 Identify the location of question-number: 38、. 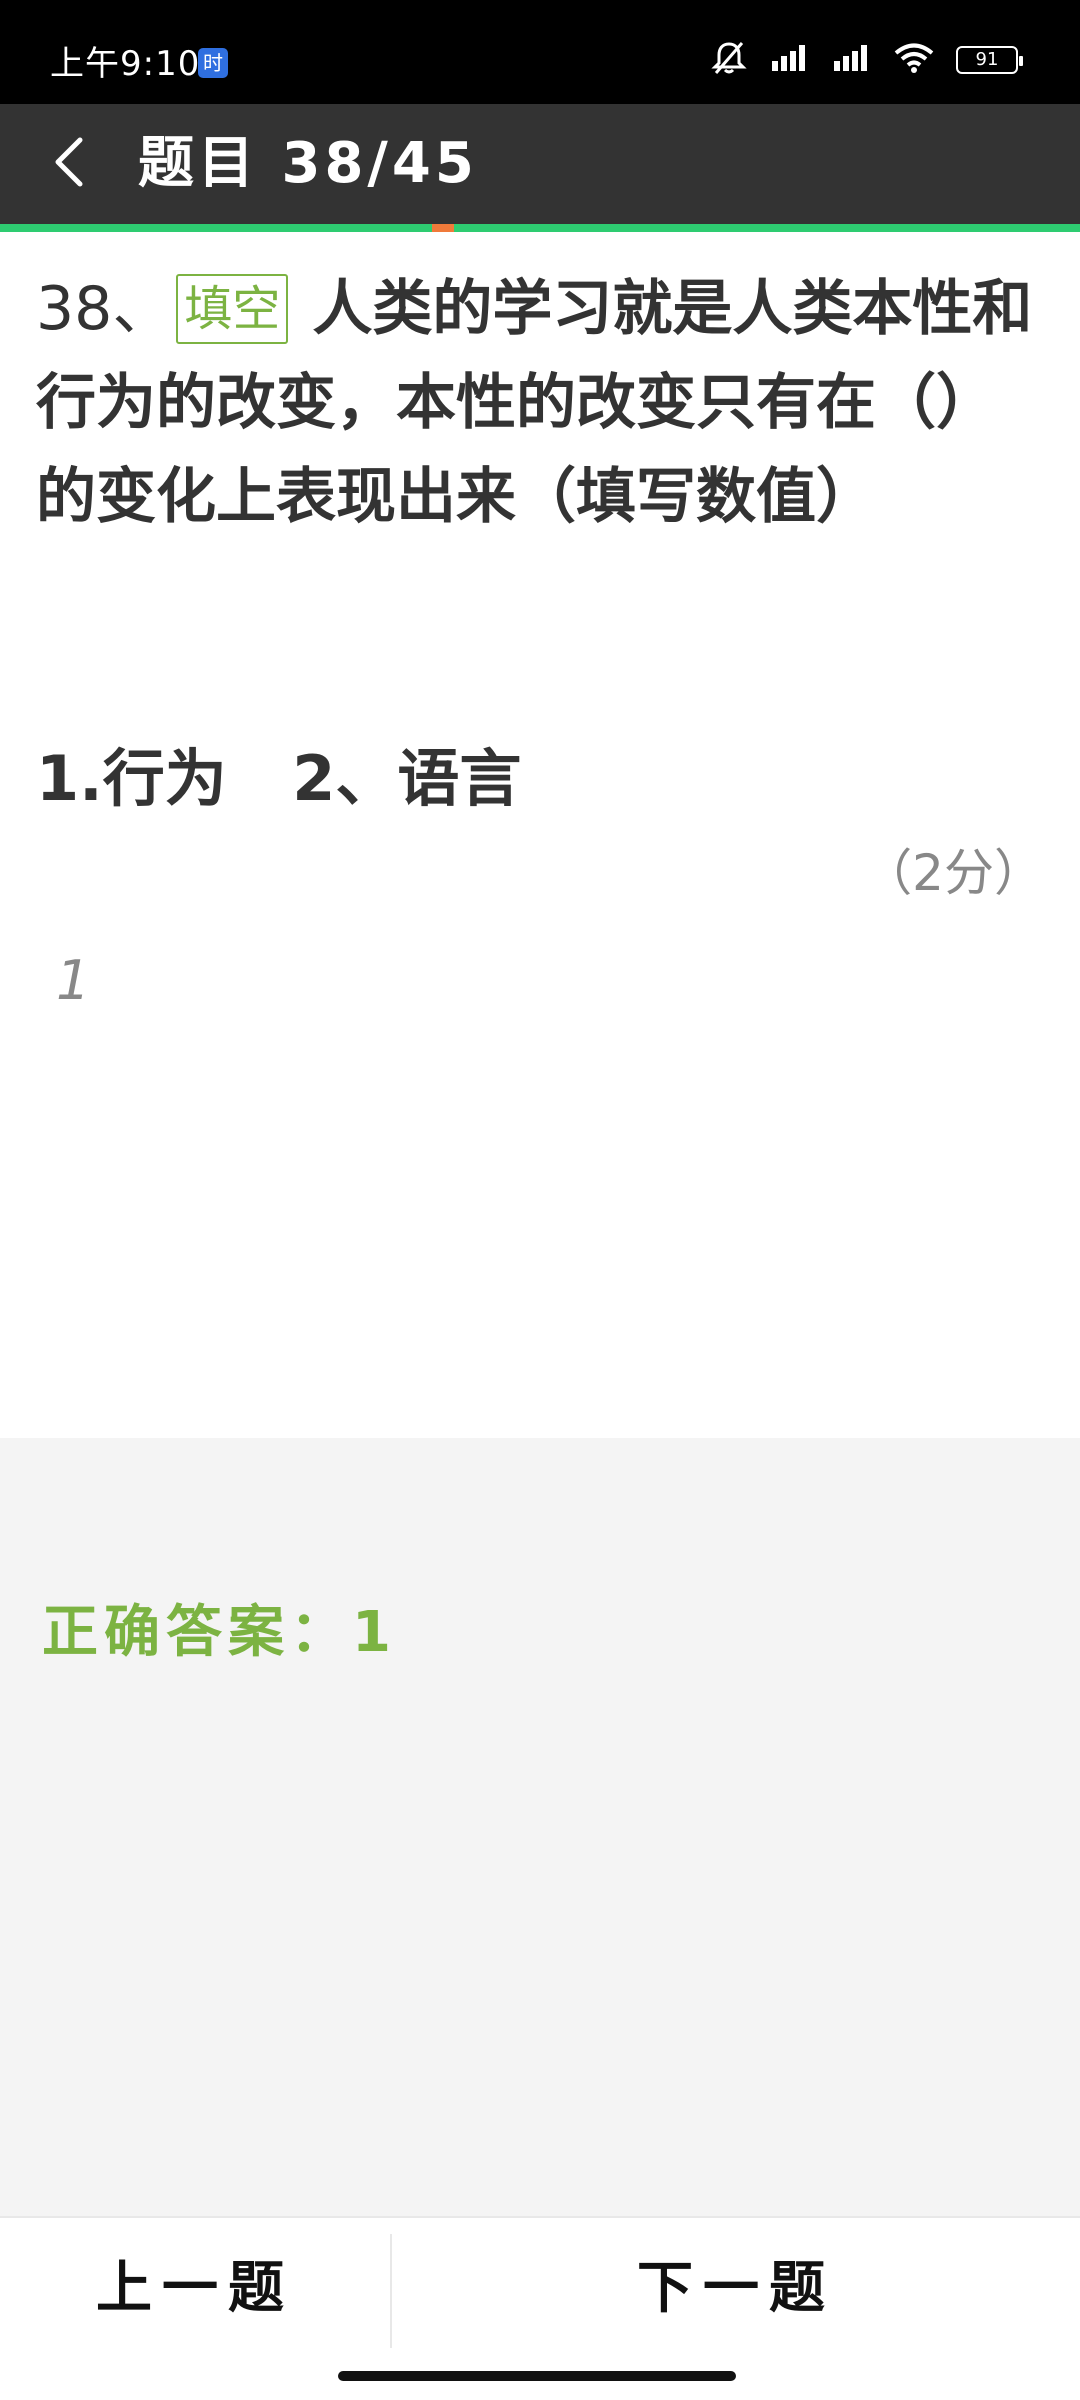
(104, 309).